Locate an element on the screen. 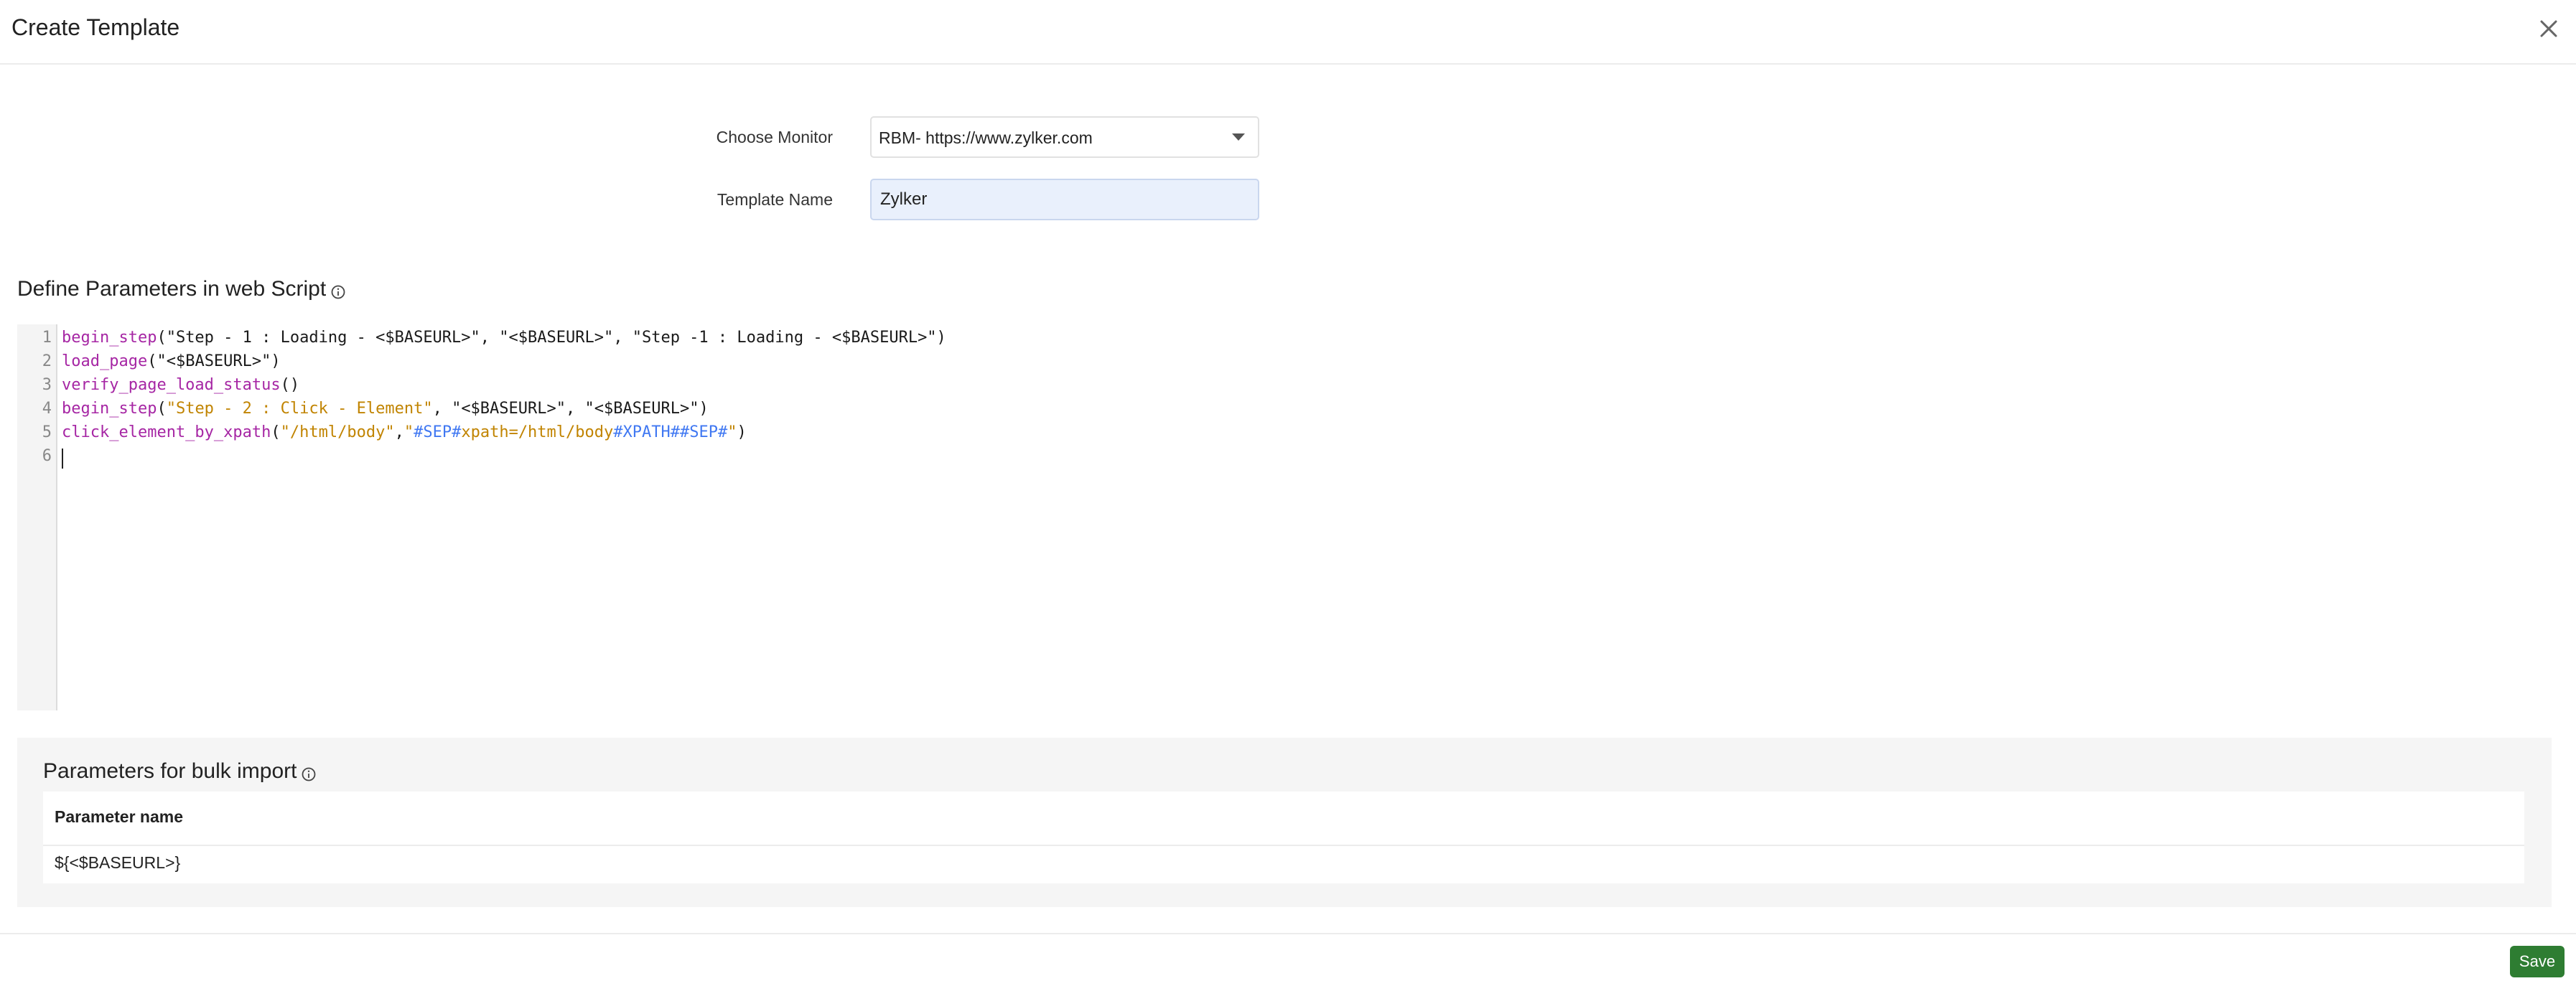 The image size is (2576, 986). template-name-row: Template Name is located at coordinates (1288, 200).